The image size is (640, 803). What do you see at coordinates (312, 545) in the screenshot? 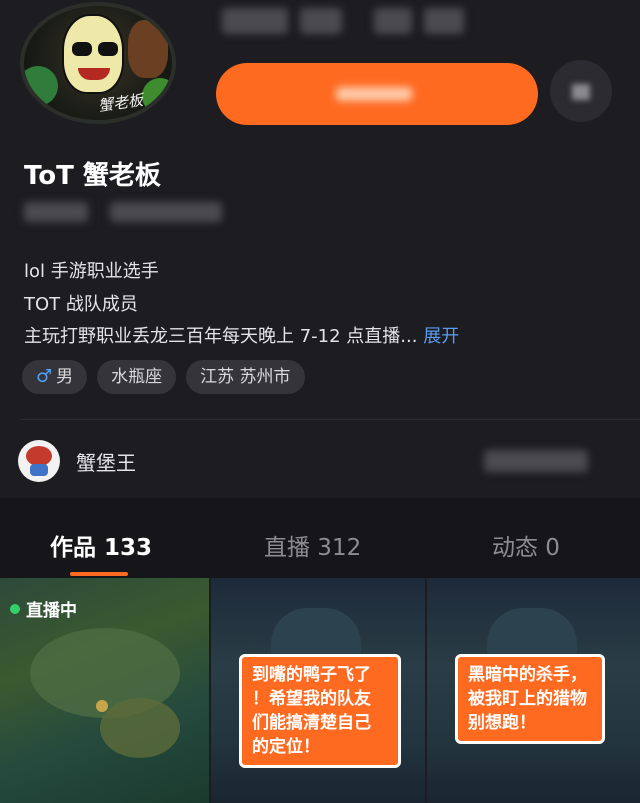
I see `tab-live: 直播 312` at bounding box center [312, 545].